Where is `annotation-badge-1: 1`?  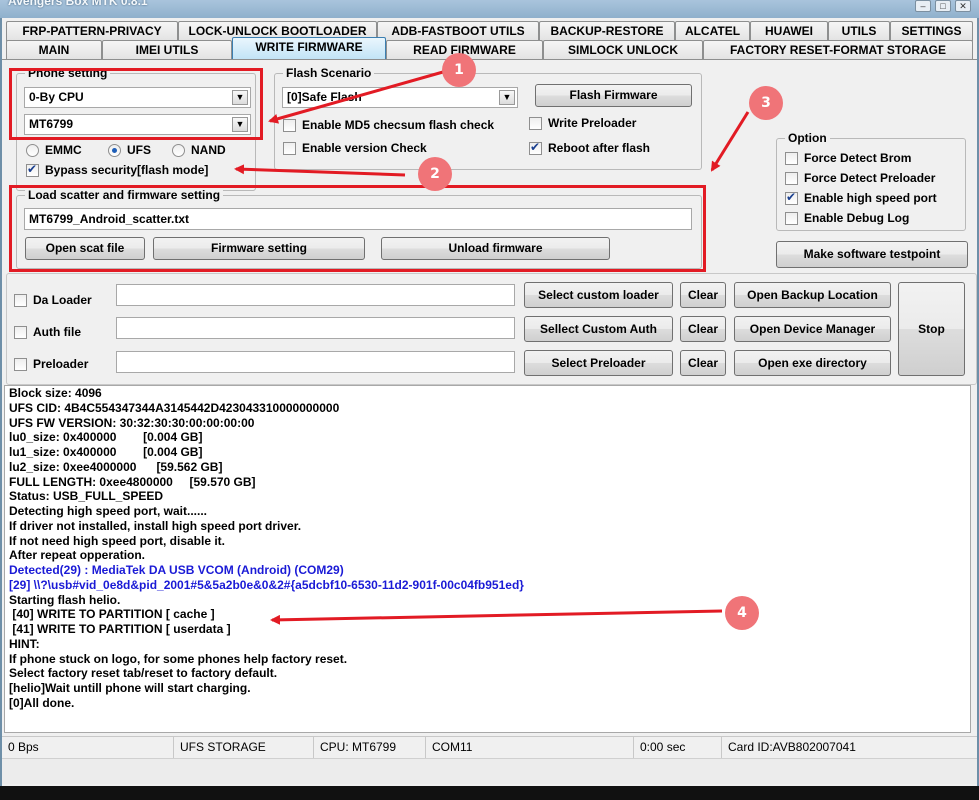 annotation-badge-1: 1 is located at coordinates (459, 70).